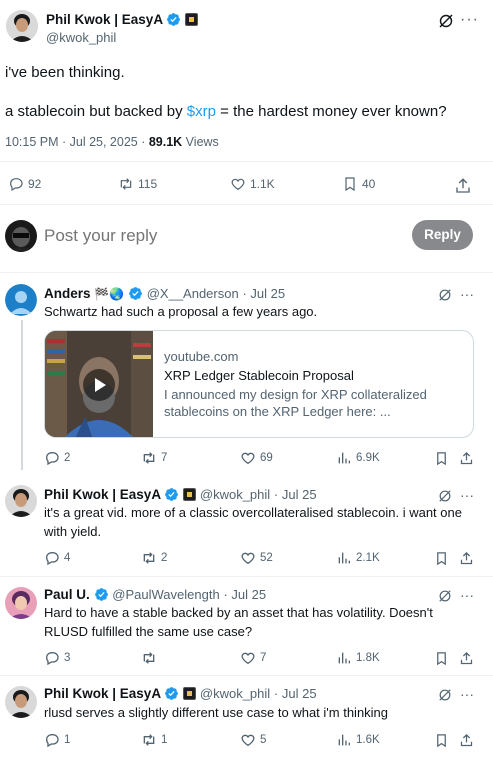  I want to click on repost-button, so click(151, 658).